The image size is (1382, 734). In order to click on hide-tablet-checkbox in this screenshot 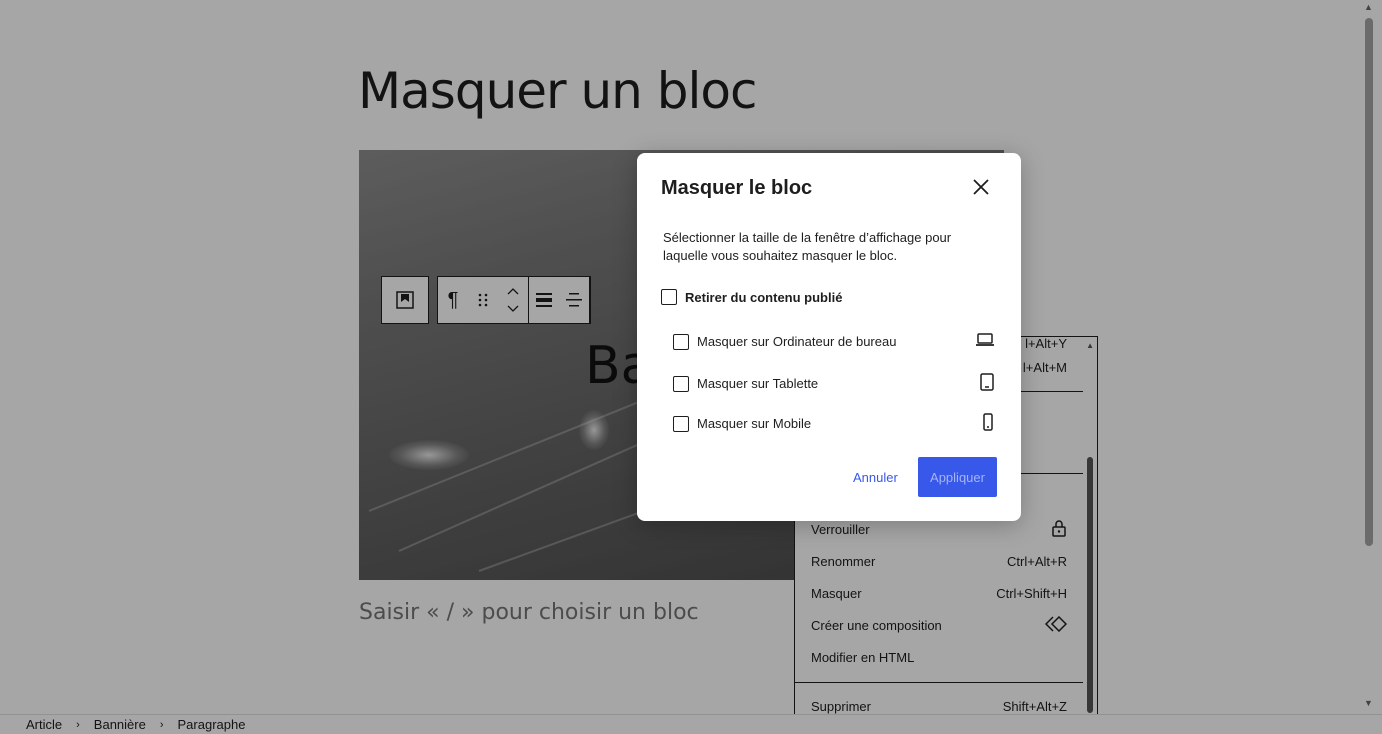, I will do `click(681, 383)`.